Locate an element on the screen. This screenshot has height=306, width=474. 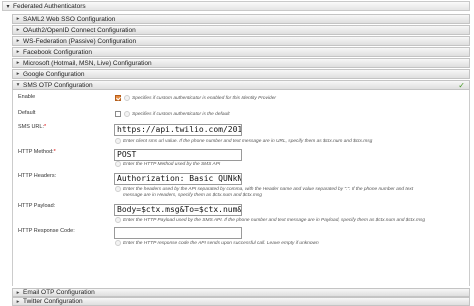
http-response-code-label: HTTP Response Code: is located at coordinates (46, 231).